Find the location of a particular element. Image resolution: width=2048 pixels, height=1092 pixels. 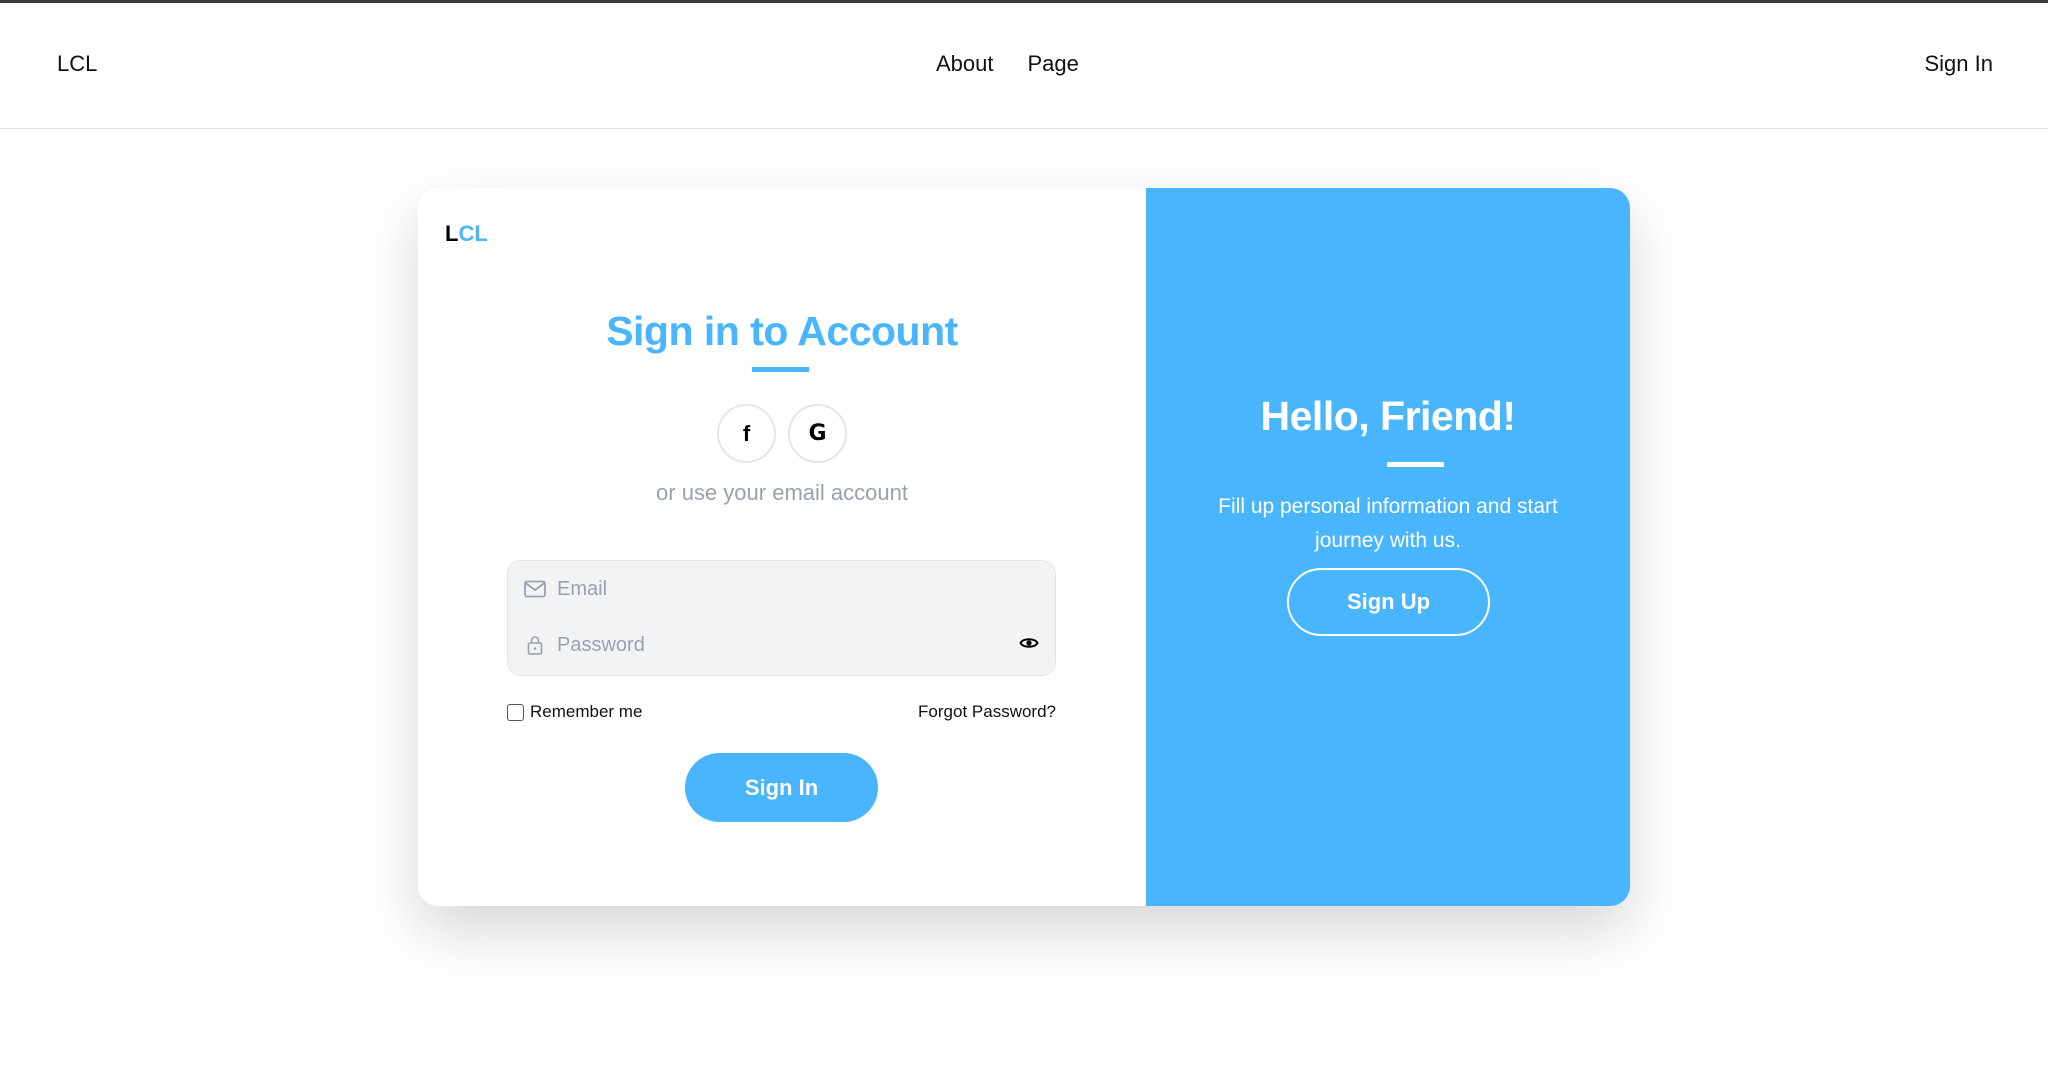

email-option-text: or use your email account is located at coordinates (782, 492).